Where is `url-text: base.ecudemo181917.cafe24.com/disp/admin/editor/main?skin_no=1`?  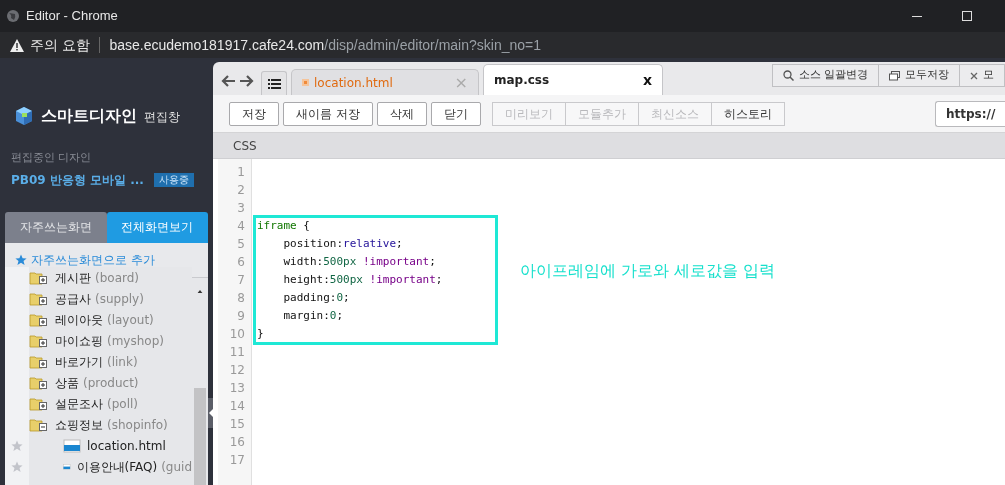 url-text: base.ecudemo181917.cafe24.com/disp/admin/editor/main?skin_no=1 is located at coordinates (325, 45).